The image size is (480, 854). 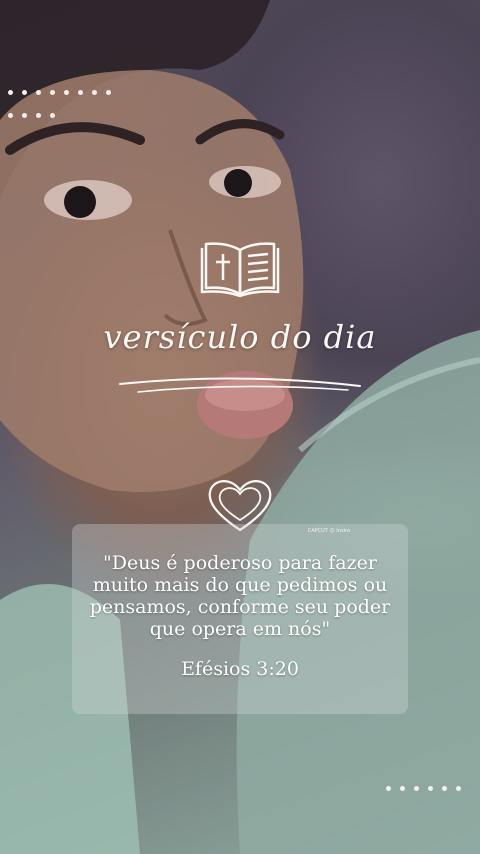 What do you see at coordinates (328, 531) in the screenshot?
I see `watermark-label: CAPCUT ☺ Insira` at bounding box center [328, 531].